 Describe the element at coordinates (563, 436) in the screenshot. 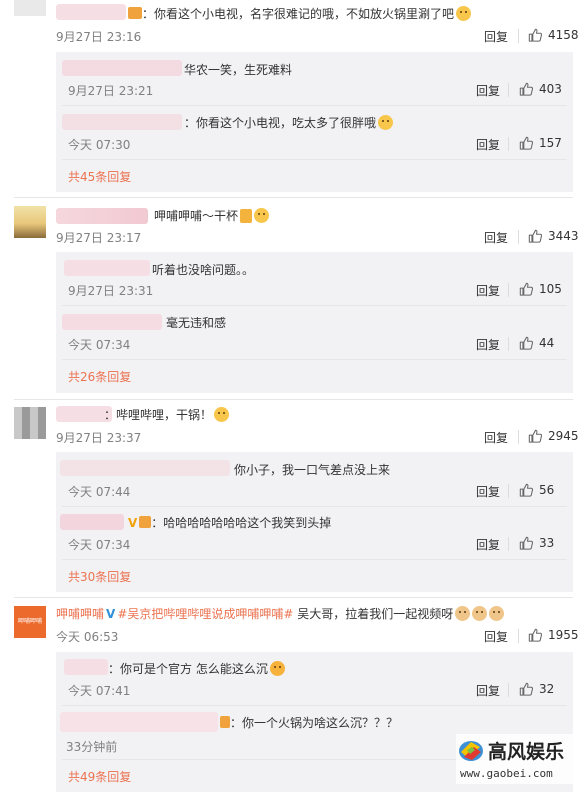

I see `like-count: 2945` at that location.